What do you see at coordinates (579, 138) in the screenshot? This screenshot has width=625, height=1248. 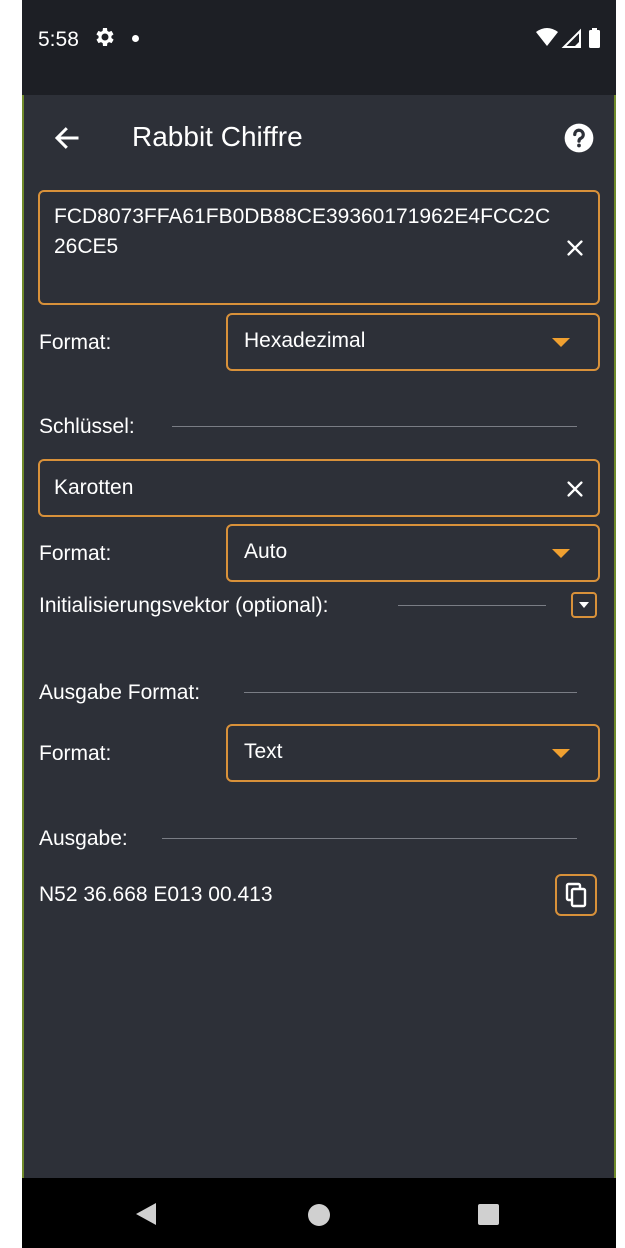 I see `help-circle-icon` at bounding box center [579, 138].